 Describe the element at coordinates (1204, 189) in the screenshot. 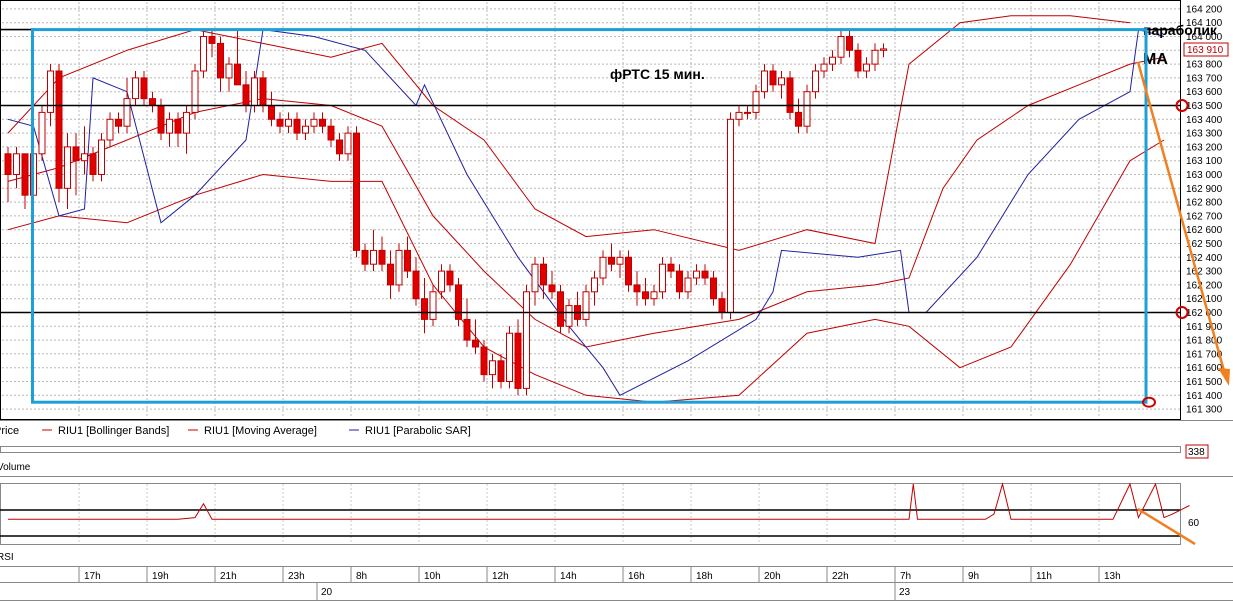

I see `y-tick-label: 162 900` at that location.